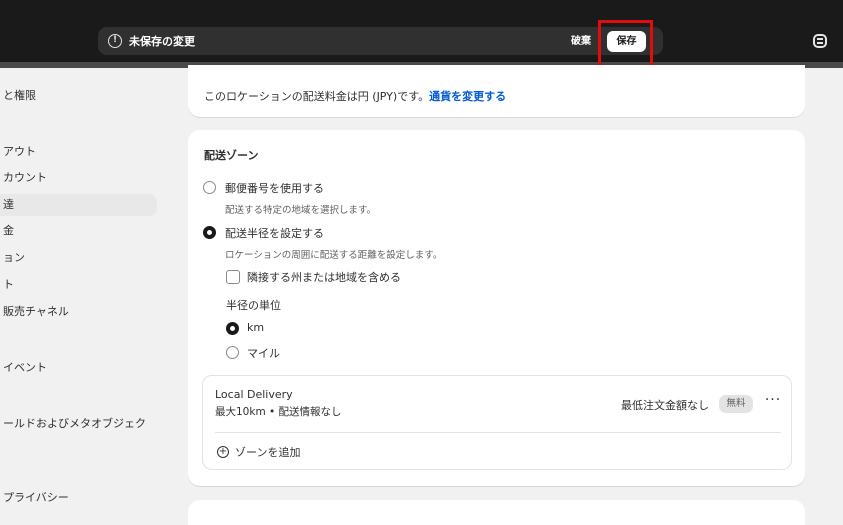  Describe the element at coordinates (232, 352) in the screenshot. I see `unit-mile-radio` at that location.